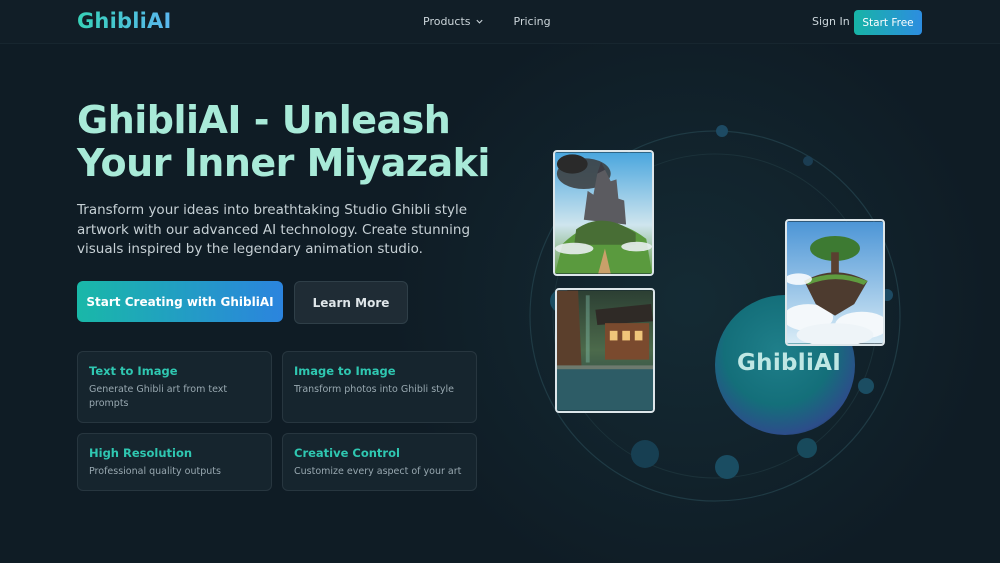 Image resolution: width=1000 pixels, height=563 pixels. What do you see at coordinates (835, 282) in the screenshot?
I see `floating-island-artwork-image` at bounding box center [835, 282].